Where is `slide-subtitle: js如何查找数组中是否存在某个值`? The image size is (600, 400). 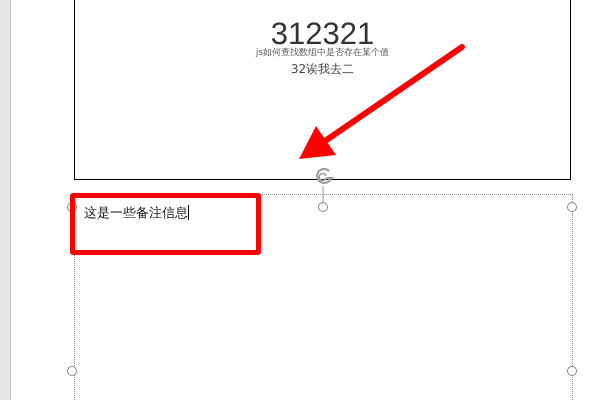
slide-subtitle: js如何查找数组中是否存在某个值 is located at coordinates (323, 53).